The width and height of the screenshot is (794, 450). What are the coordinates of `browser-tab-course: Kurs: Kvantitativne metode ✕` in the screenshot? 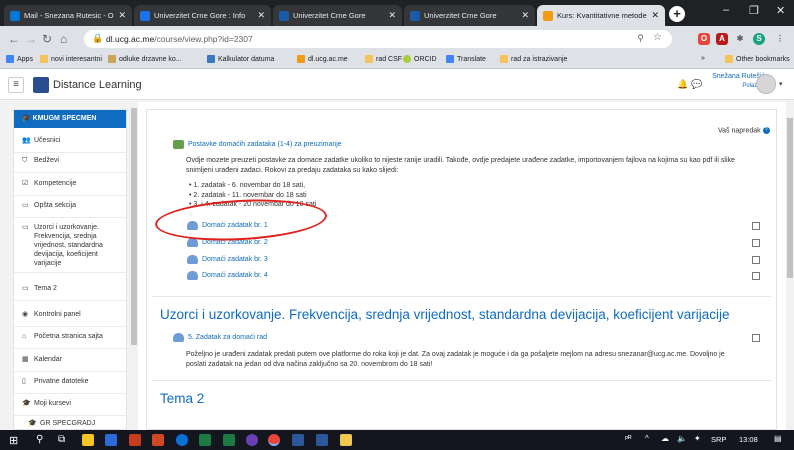 It's located at (601, 15).